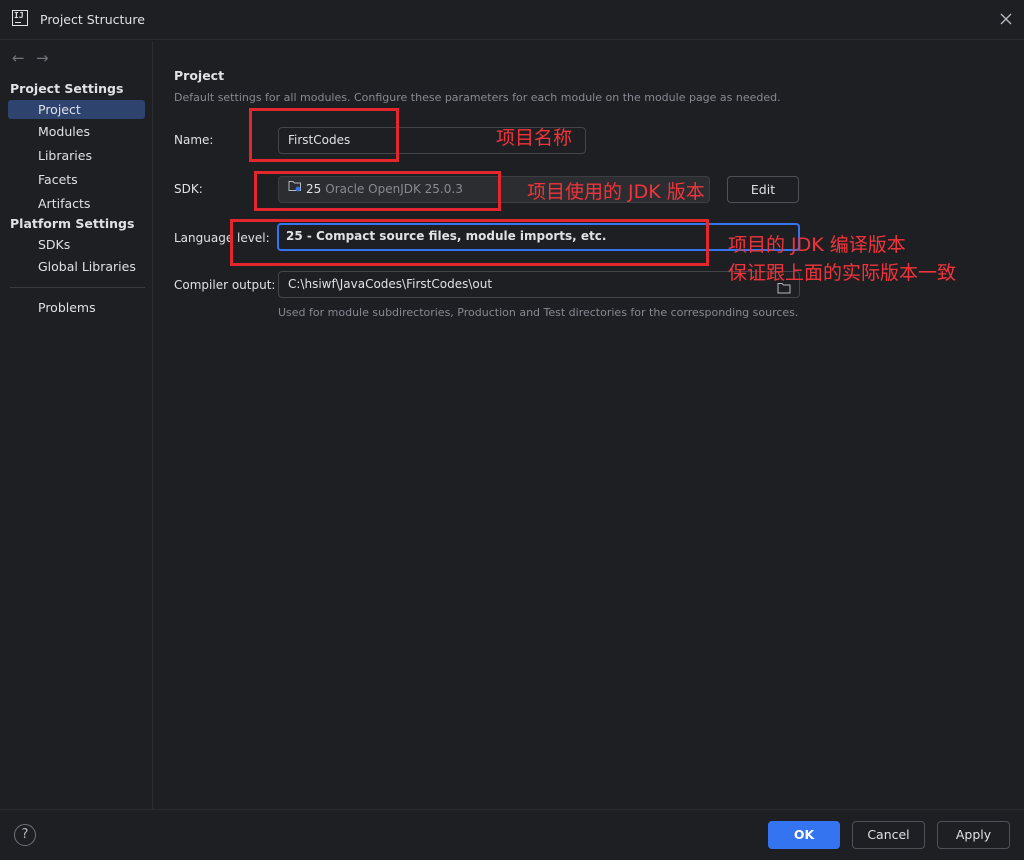 This screenshot has height=860, width=1024. I want to click on project-settings-header: Project Settings, so click(67, 88).